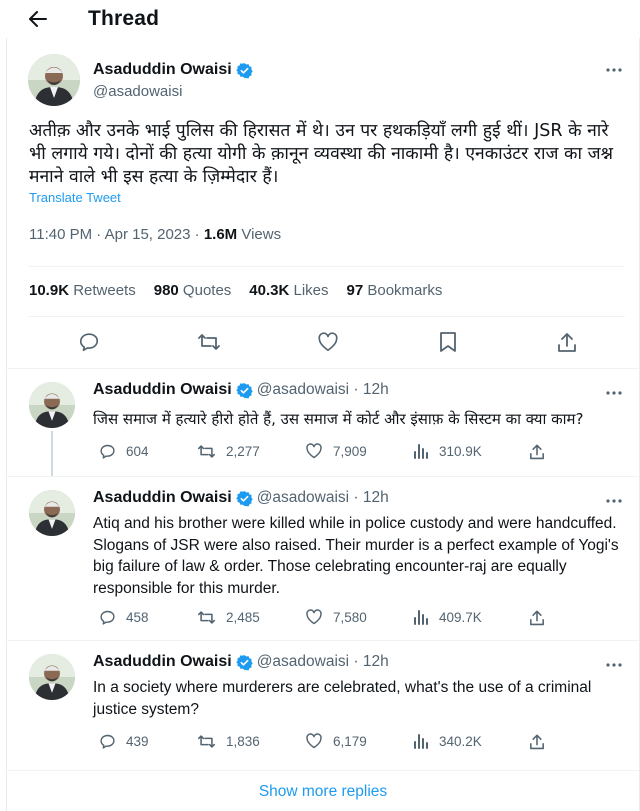 Image resolution: width=640 pixels, height=811 pixels. Describe the element at coordinates (448, 342) in the screenshot. I see `bookmark-icon` at that location.